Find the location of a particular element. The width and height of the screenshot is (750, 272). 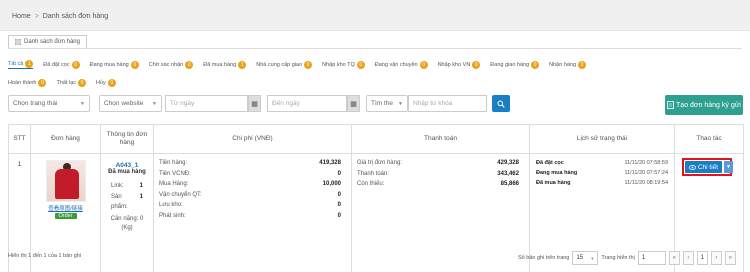

filter-tab-label: Đang vận chuyển is located at coordinates (396, 64).